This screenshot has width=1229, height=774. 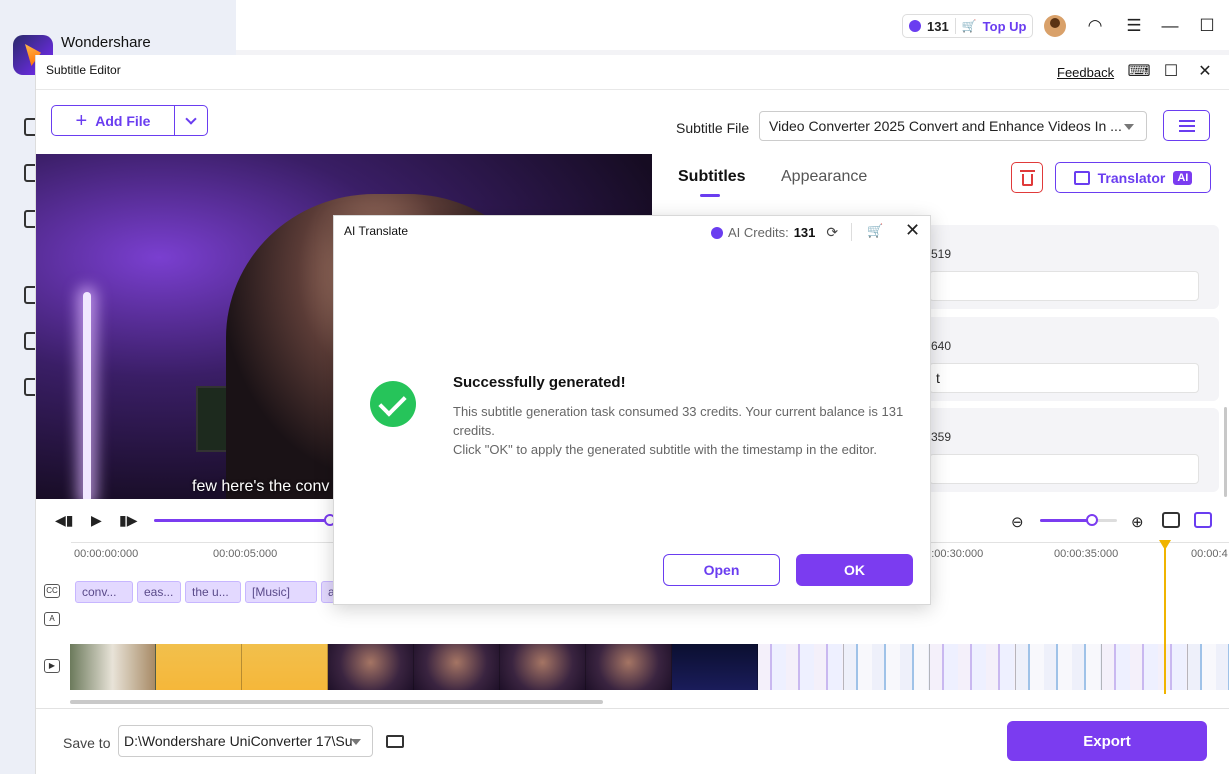 What do you see at coordinates (1005, 26) in the screenshot?
I see `top-up-button: Top Up` at bounding box center [1005, 26].